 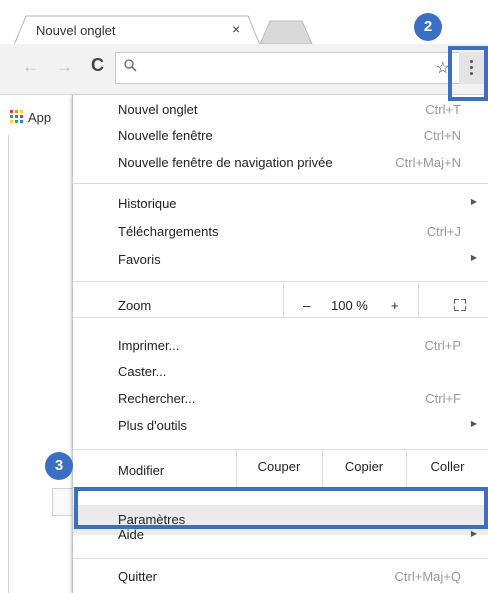 What do you see at coordinates (395, 305) in the screenshot?
I see `zoom-in-button: +` at bounding box center [395, 305].